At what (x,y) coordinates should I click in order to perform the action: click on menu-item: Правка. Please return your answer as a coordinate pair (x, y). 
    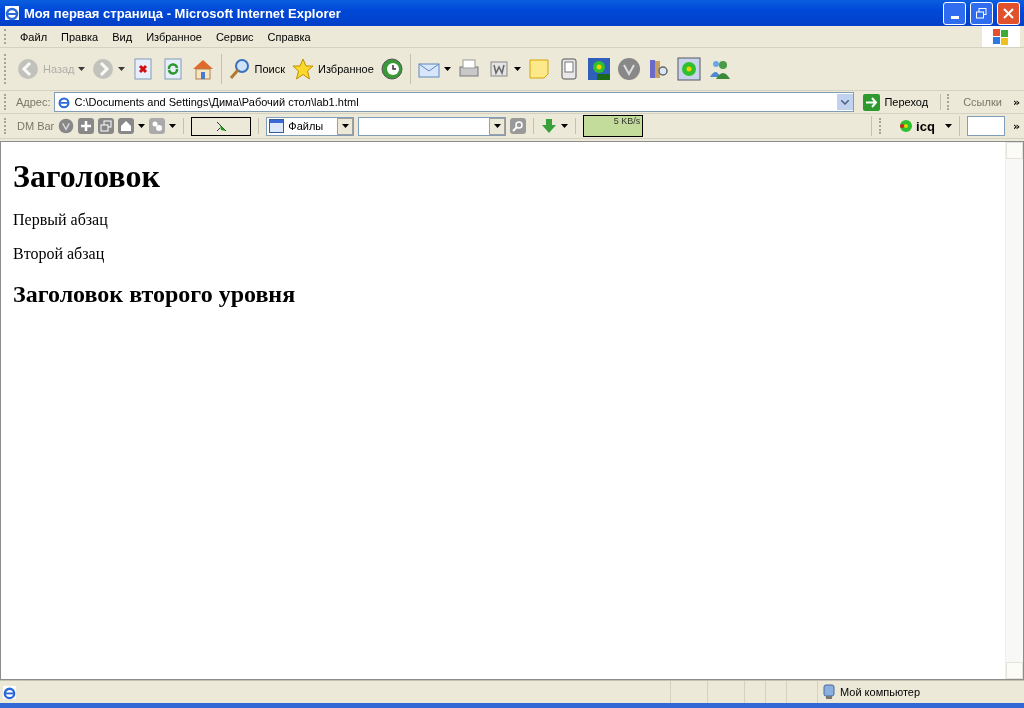
    Looking at the image, I should click on (80, 36).